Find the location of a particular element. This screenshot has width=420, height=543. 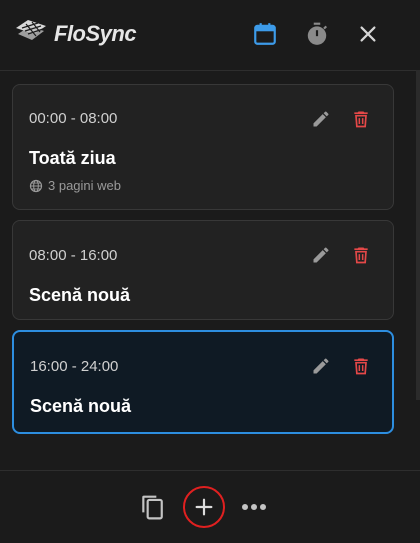

scene-time: 16:00 - 24:00 is located at coordinates (74, 366).